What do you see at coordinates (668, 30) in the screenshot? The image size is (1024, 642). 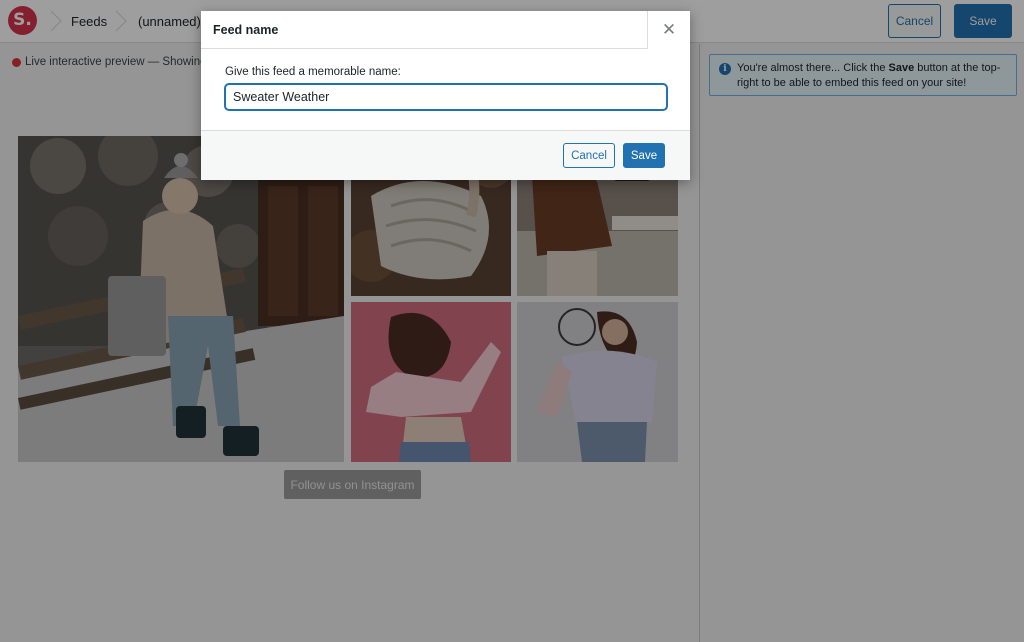 I see `close-icon: ✕` at bounding box center [668, 30].